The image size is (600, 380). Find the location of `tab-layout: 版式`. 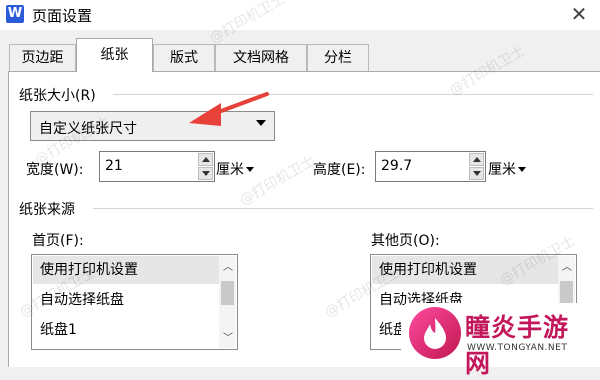

tab-layout: 版式 is located at coordinates (184, 57).